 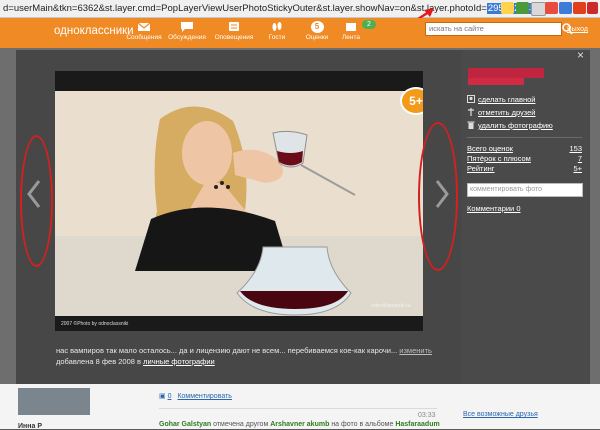 What do you see at coordinates (471, 125) in the screenshot?
I see `trash-icon` at bounding box center [471, 125].